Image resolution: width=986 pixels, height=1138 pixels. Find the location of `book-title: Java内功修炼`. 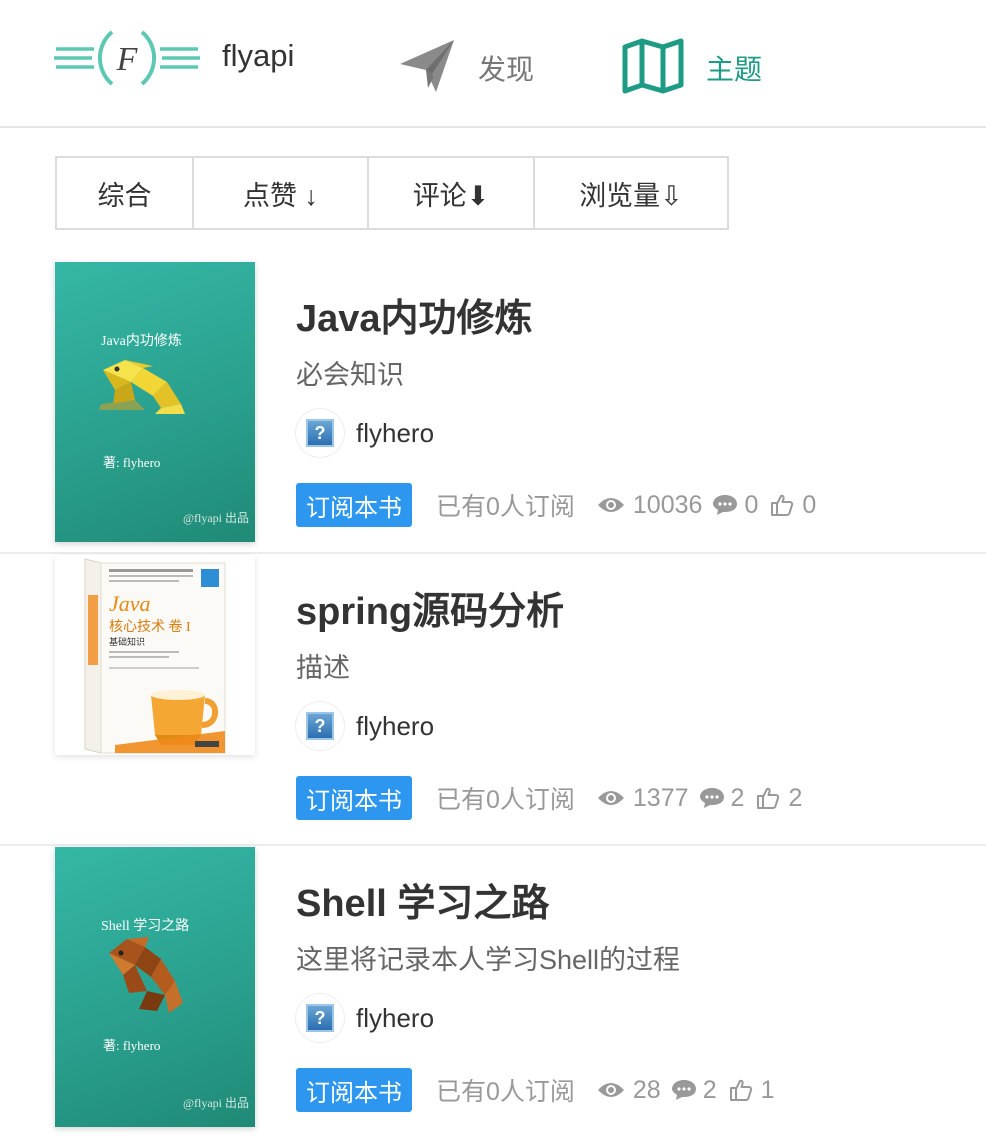

book-title: Java内功修炼 is located at coordinates (414, 314).